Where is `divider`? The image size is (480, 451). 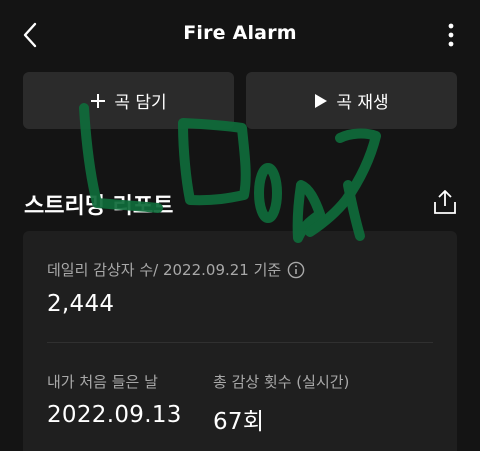
divider is located at coordinates (240, 342).